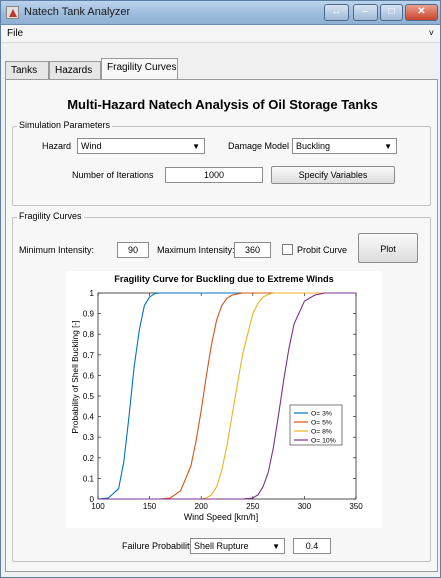  I want to click on plot-button: Plot, so click(388, 248).